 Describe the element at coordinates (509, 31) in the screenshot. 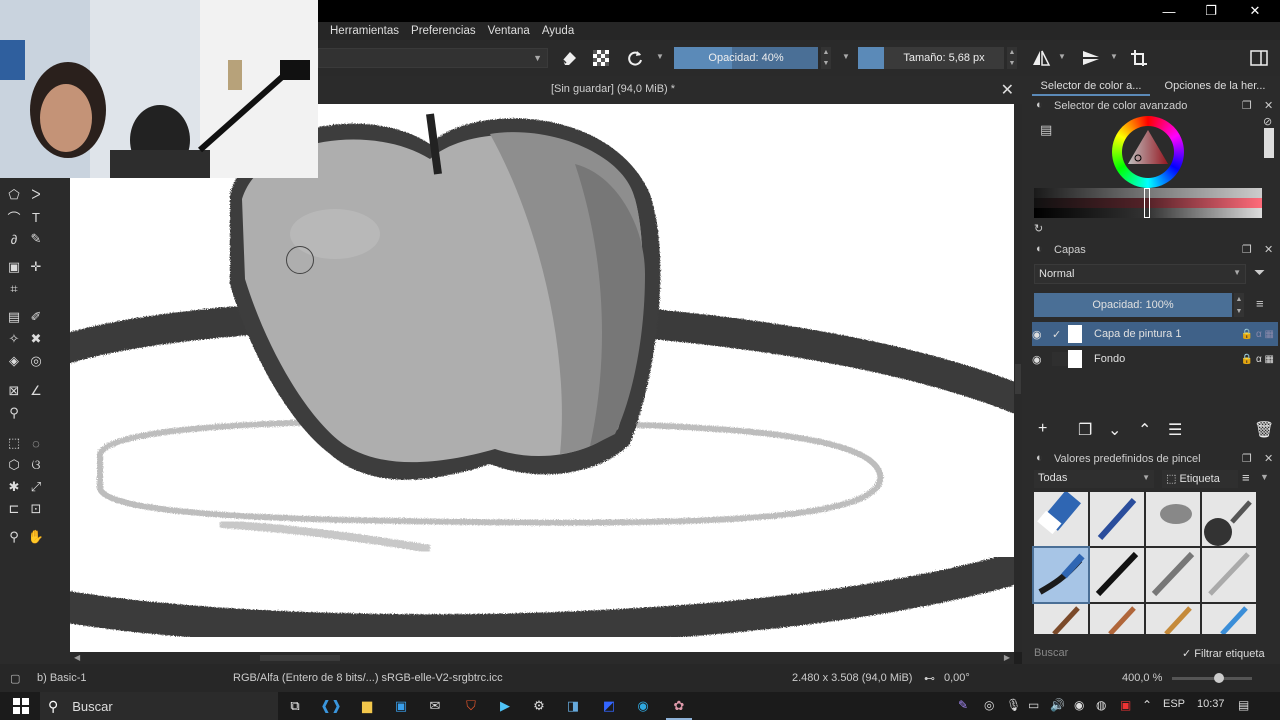

I see `menu-ventana: Ventana` at that location.